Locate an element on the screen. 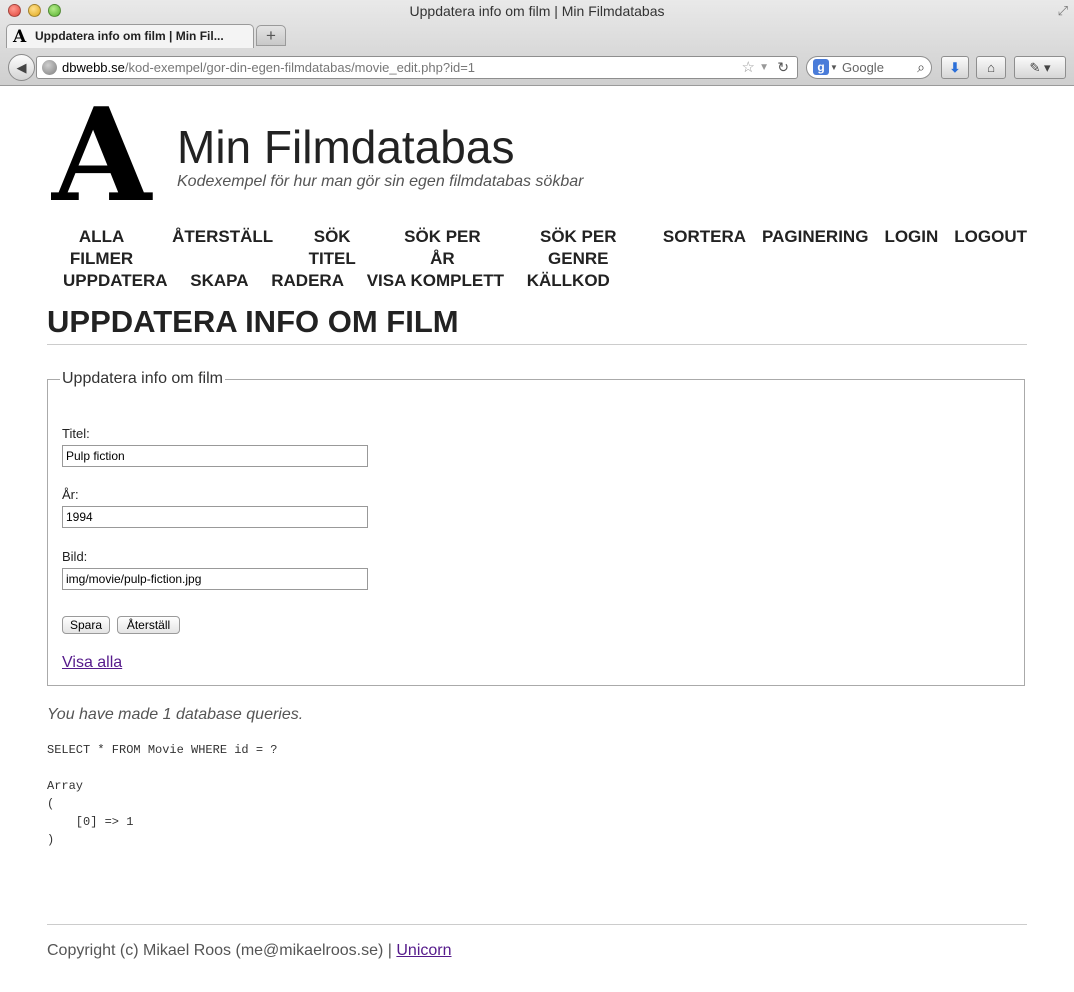 The image size is (1074, 992). menu-item-kallkod: KÄLLKOD is located at coordinates (568, 280).